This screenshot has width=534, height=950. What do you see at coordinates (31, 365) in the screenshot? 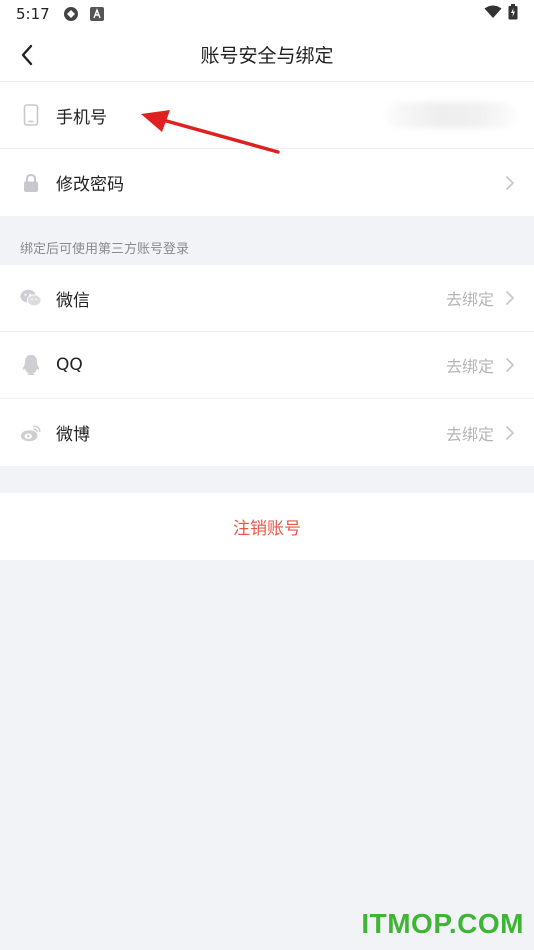
I see `qq-icon` at bounding box center [31, 365].